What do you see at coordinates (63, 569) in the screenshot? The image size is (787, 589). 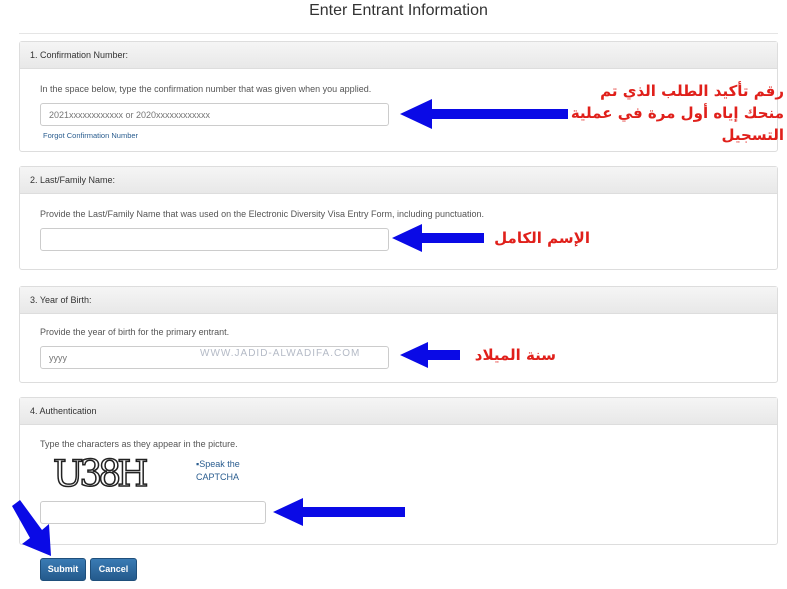 I see `submit-button: Submit` at bounding box center [63, 569].